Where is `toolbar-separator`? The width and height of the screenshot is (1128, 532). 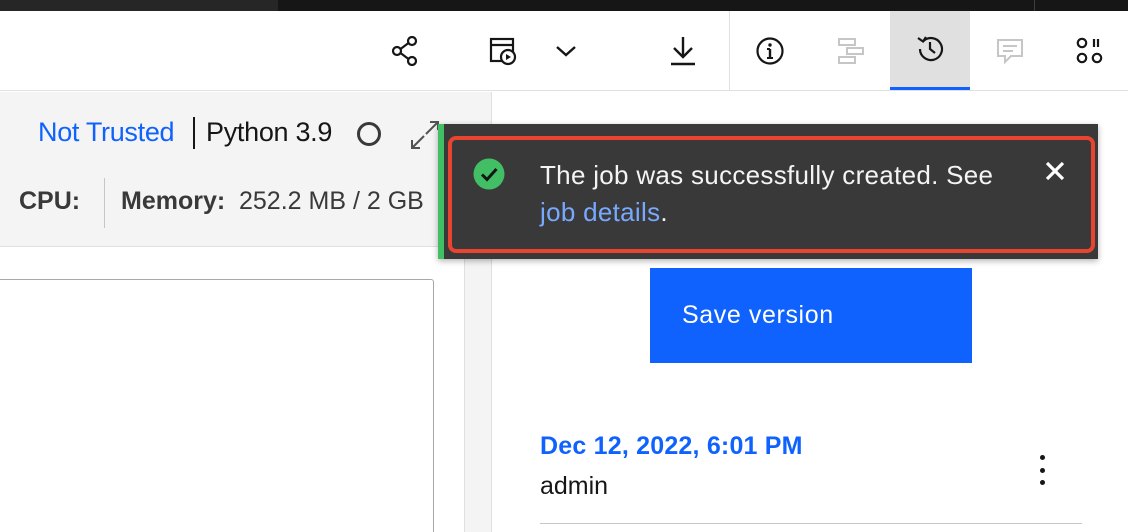 toolbar-separator is located at coordinates (729, 50).